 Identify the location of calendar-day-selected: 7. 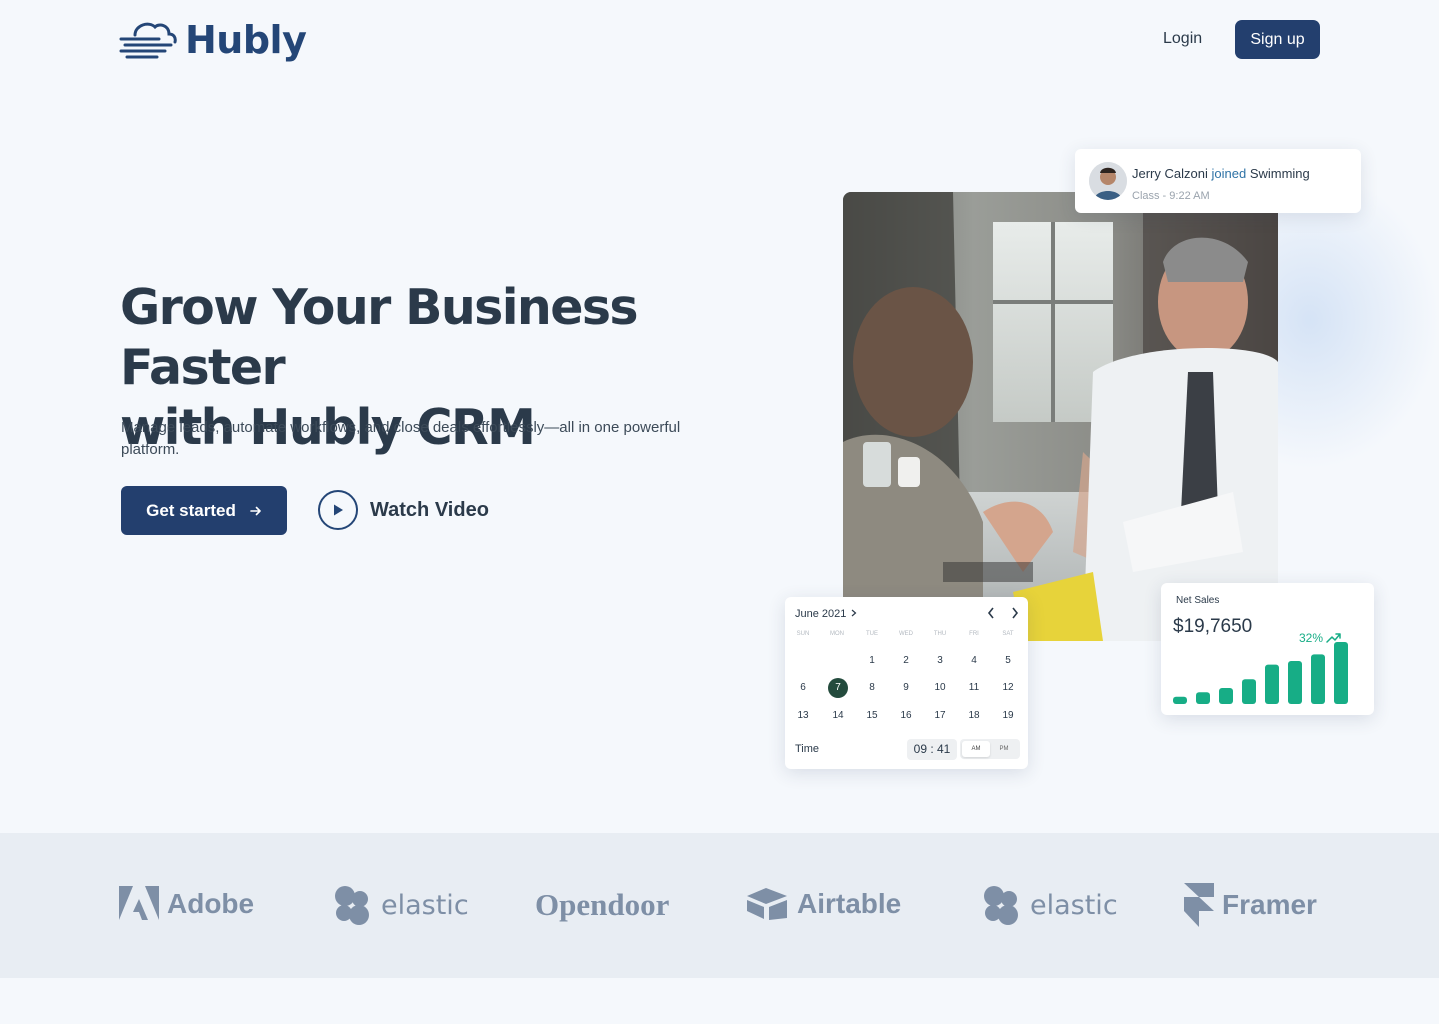
(838, 688).